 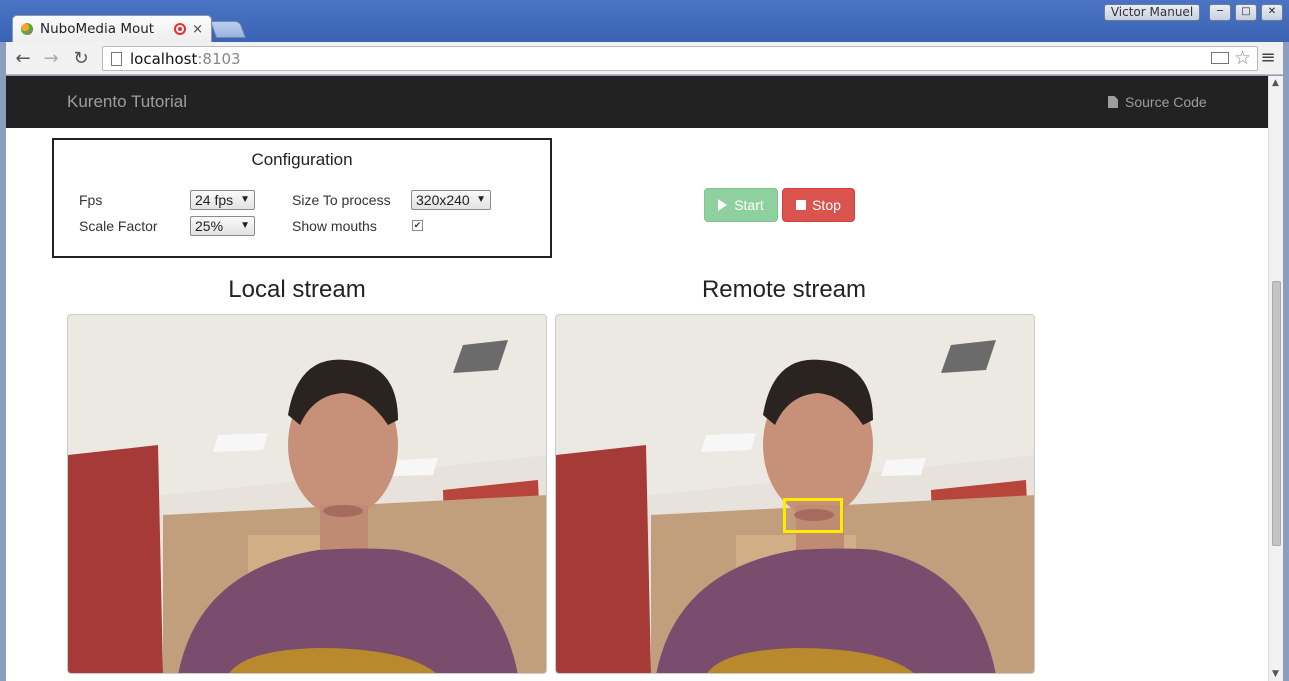 I want to click on camera-icon, so click(x=1220, y=58).